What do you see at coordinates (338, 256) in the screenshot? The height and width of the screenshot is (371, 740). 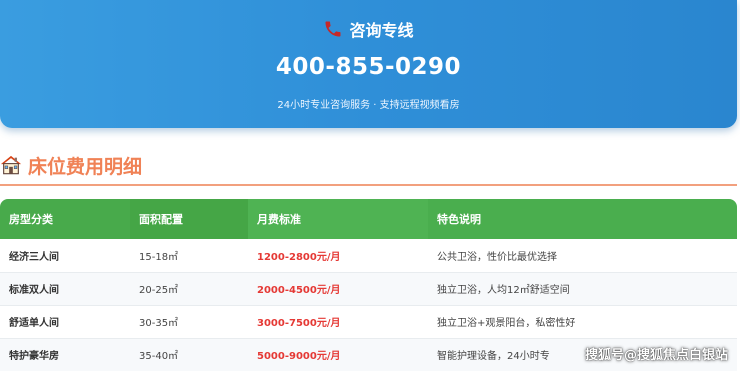 I see `price-cell: 1200-2800元/月` at bounding box center [338, 256].